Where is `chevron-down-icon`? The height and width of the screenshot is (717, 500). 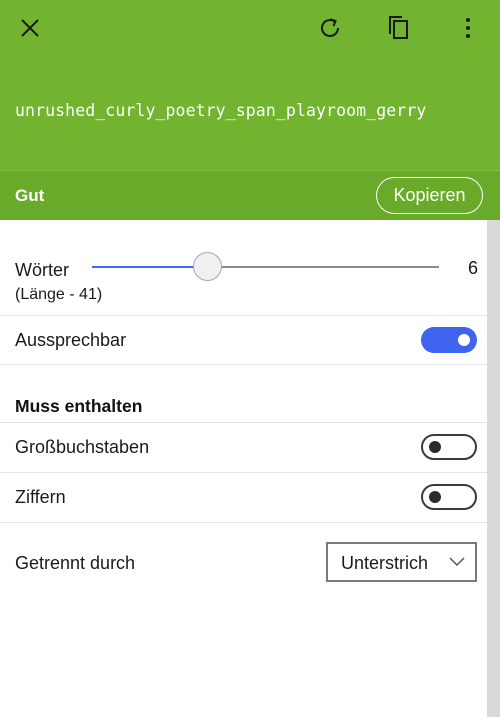
chevron-down-icon is located at coordinates (457, 562).